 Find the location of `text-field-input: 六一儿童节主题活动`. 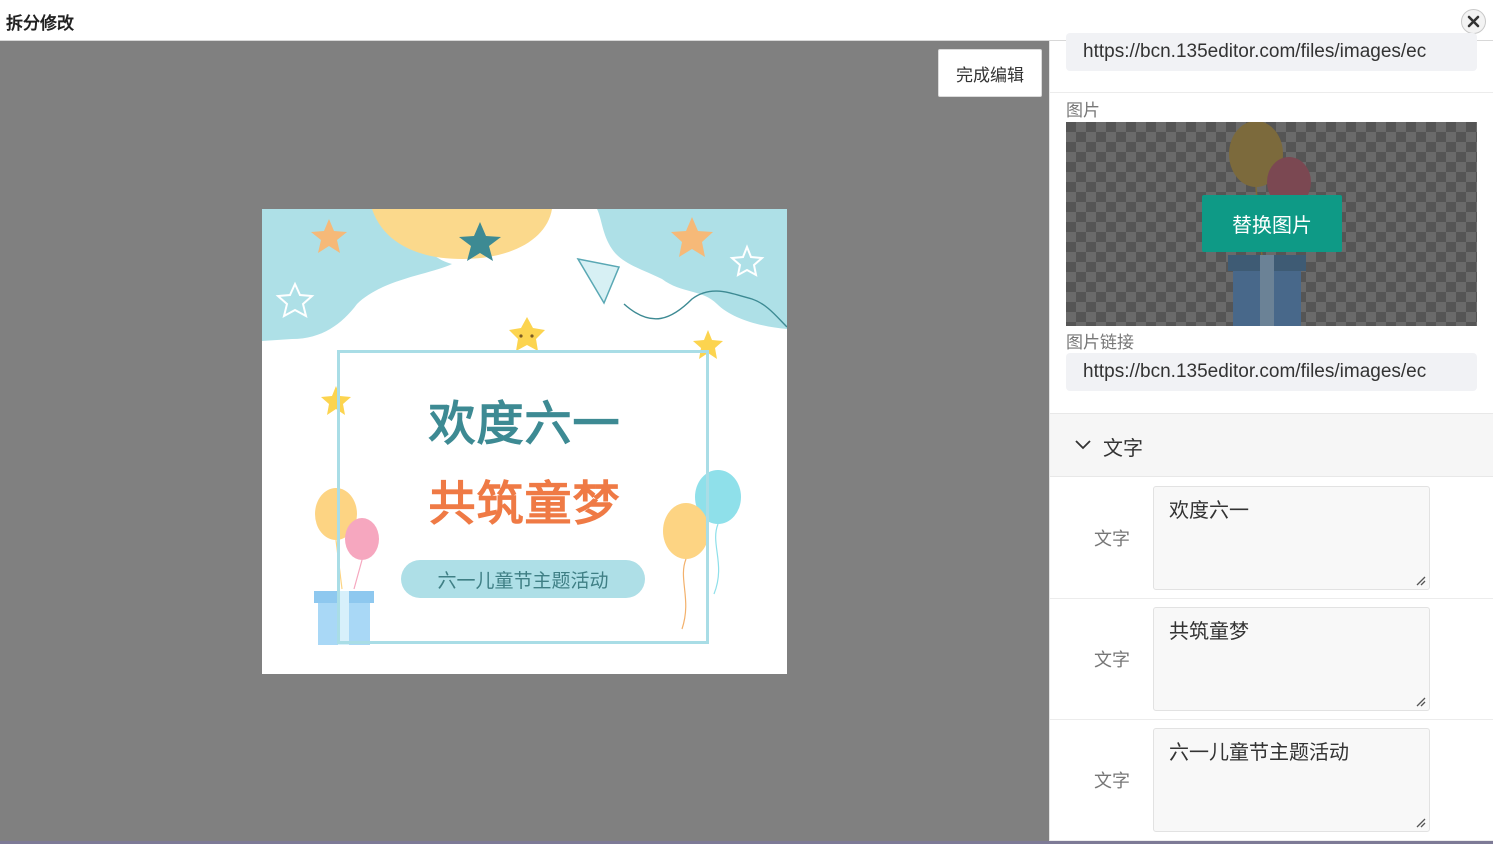

text-field-input: 六一儿童节主题活动 is located at coordinates (1291, 780).